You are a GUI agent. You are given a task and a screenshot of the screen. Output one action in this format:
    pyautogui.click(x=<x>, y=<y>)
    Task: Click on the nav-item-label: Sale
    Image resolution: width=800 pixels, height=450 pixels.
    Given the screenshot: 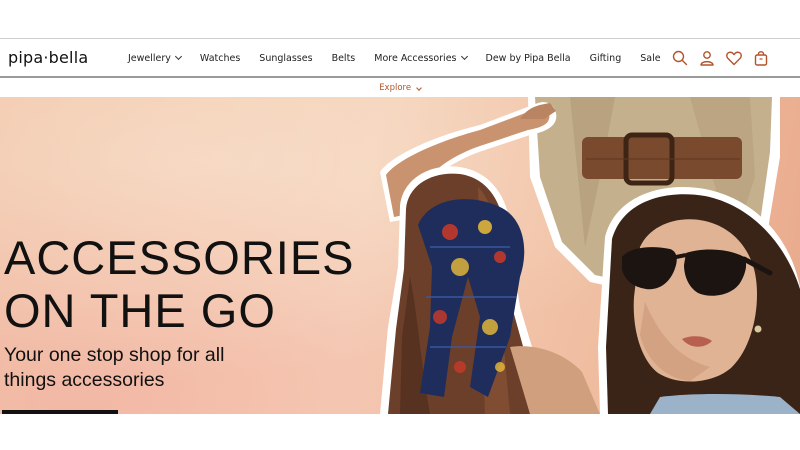 What is the action you would take?
    pyautogui.click(x=650, y=58)
    